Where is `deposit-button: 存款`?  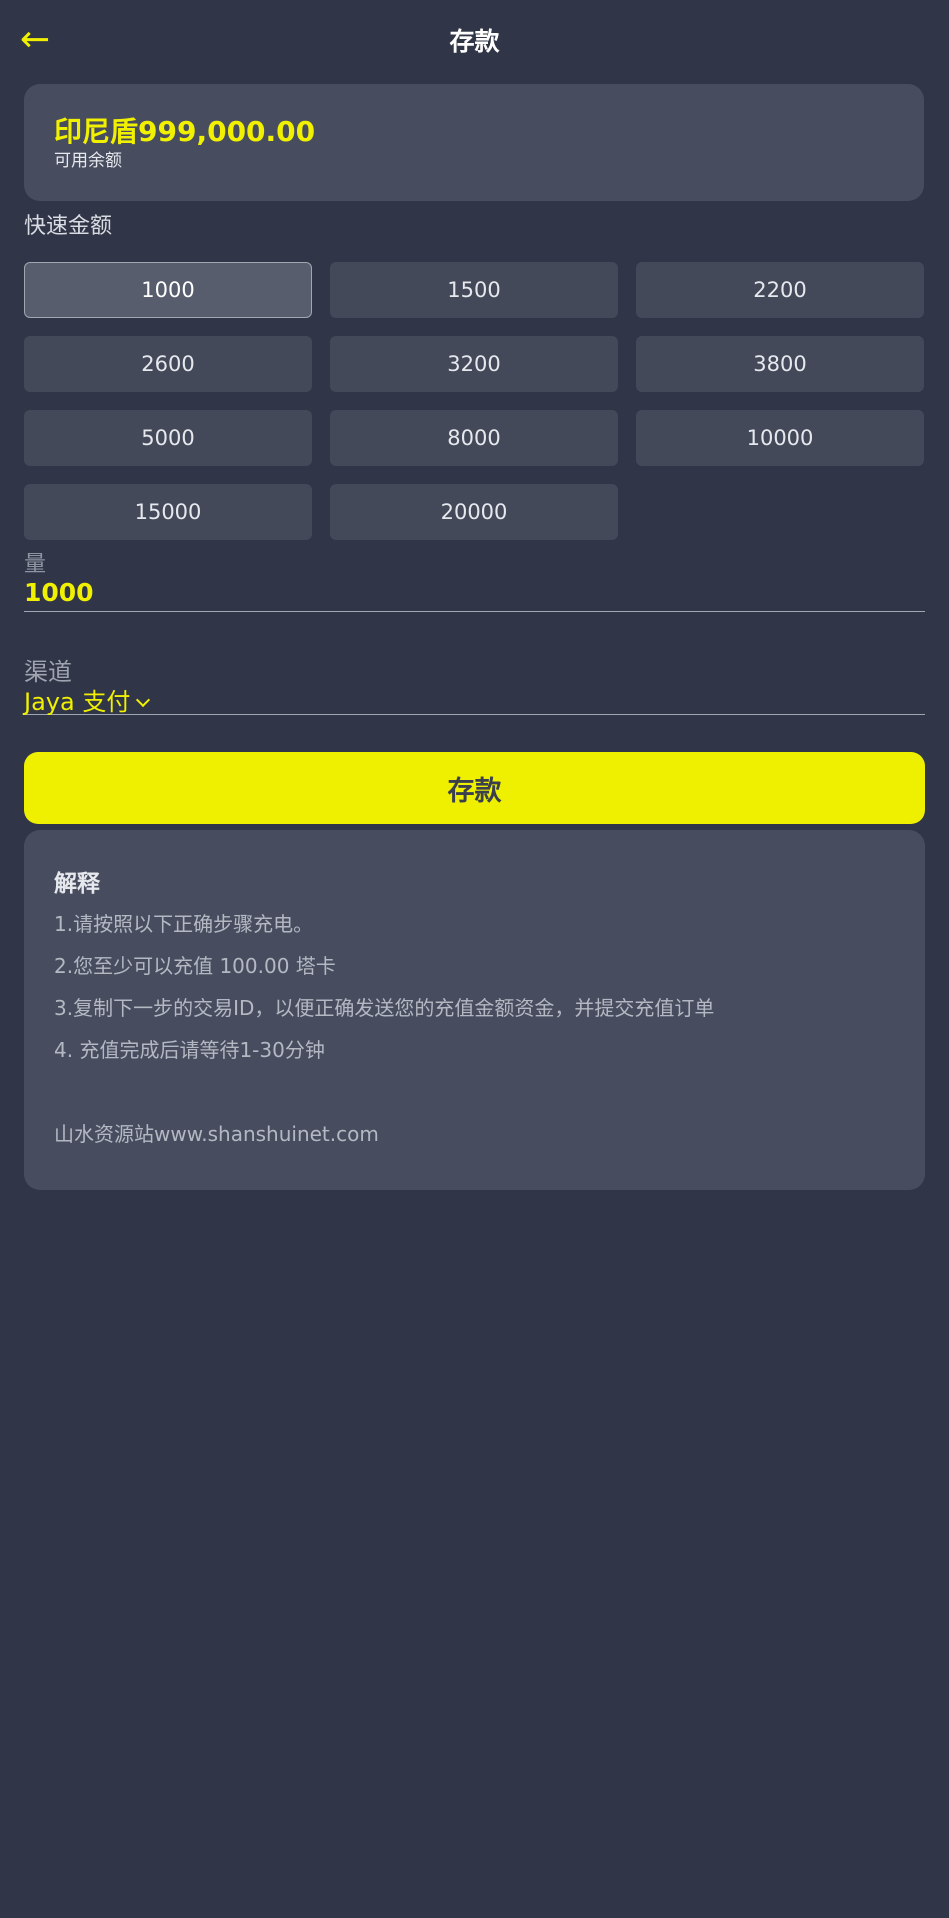
deposit-button: 存款 is located at coordinates (474, 788).